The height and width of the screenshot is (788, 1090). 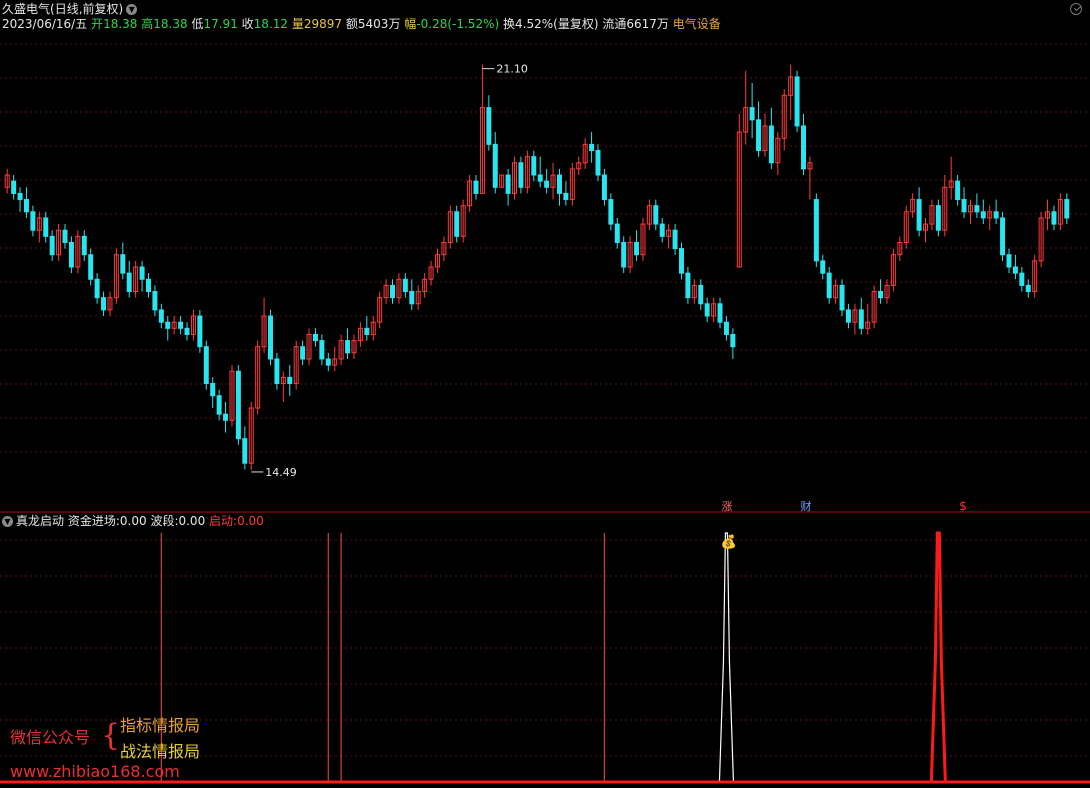 I want to click on watermark-name-2: 战法情报局, so click(x=160, y=751).